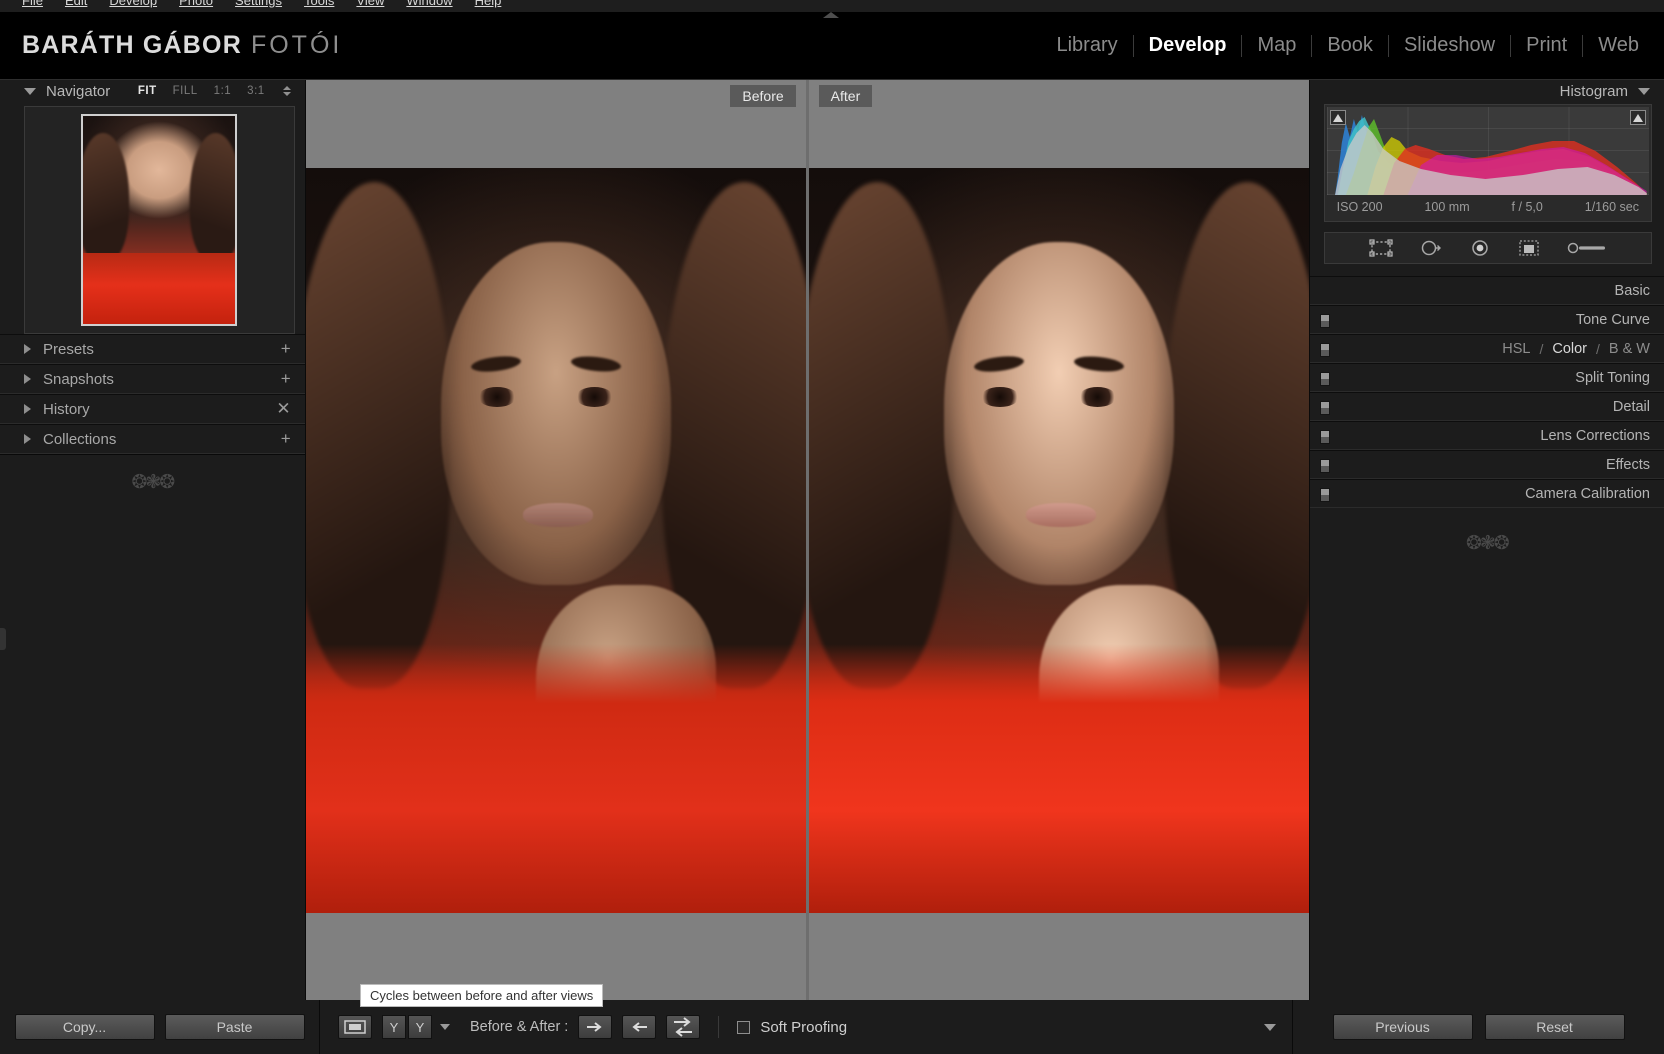 The image size is (1664, 1054). What do you see at coordinates (394, 1027) in the screenshot?
I see `before-after-left-button: Y` at bounding box center [394, 1027].